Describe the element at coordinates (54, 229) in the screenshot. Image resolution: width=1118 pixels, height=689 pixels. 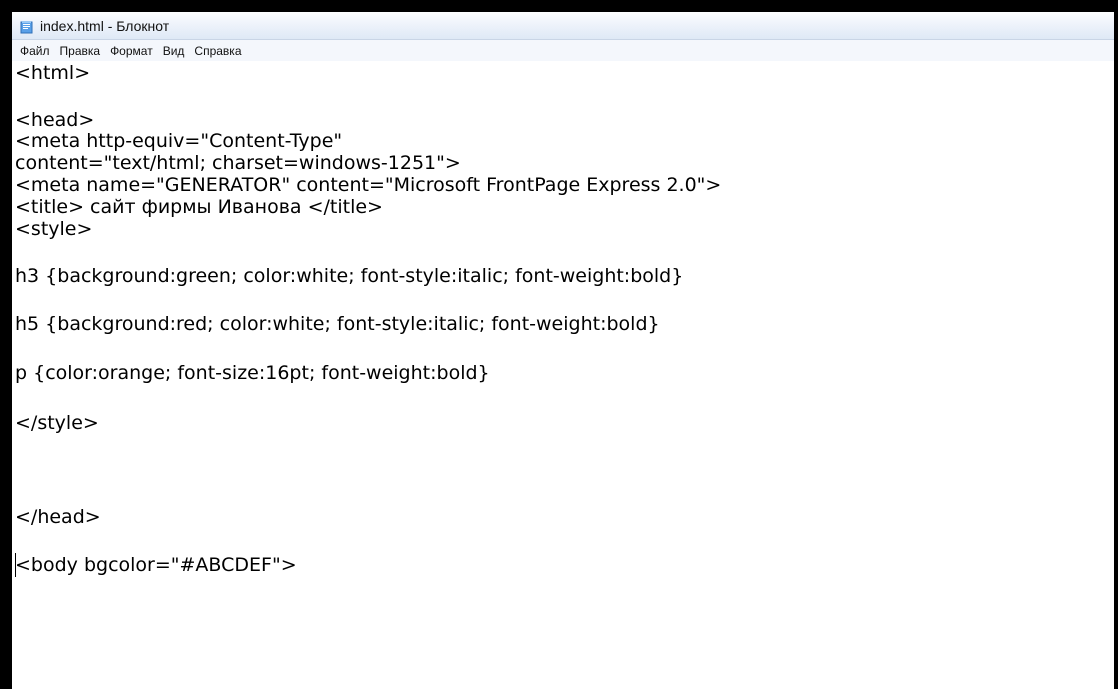
I see `code-line: <style>` at that location.